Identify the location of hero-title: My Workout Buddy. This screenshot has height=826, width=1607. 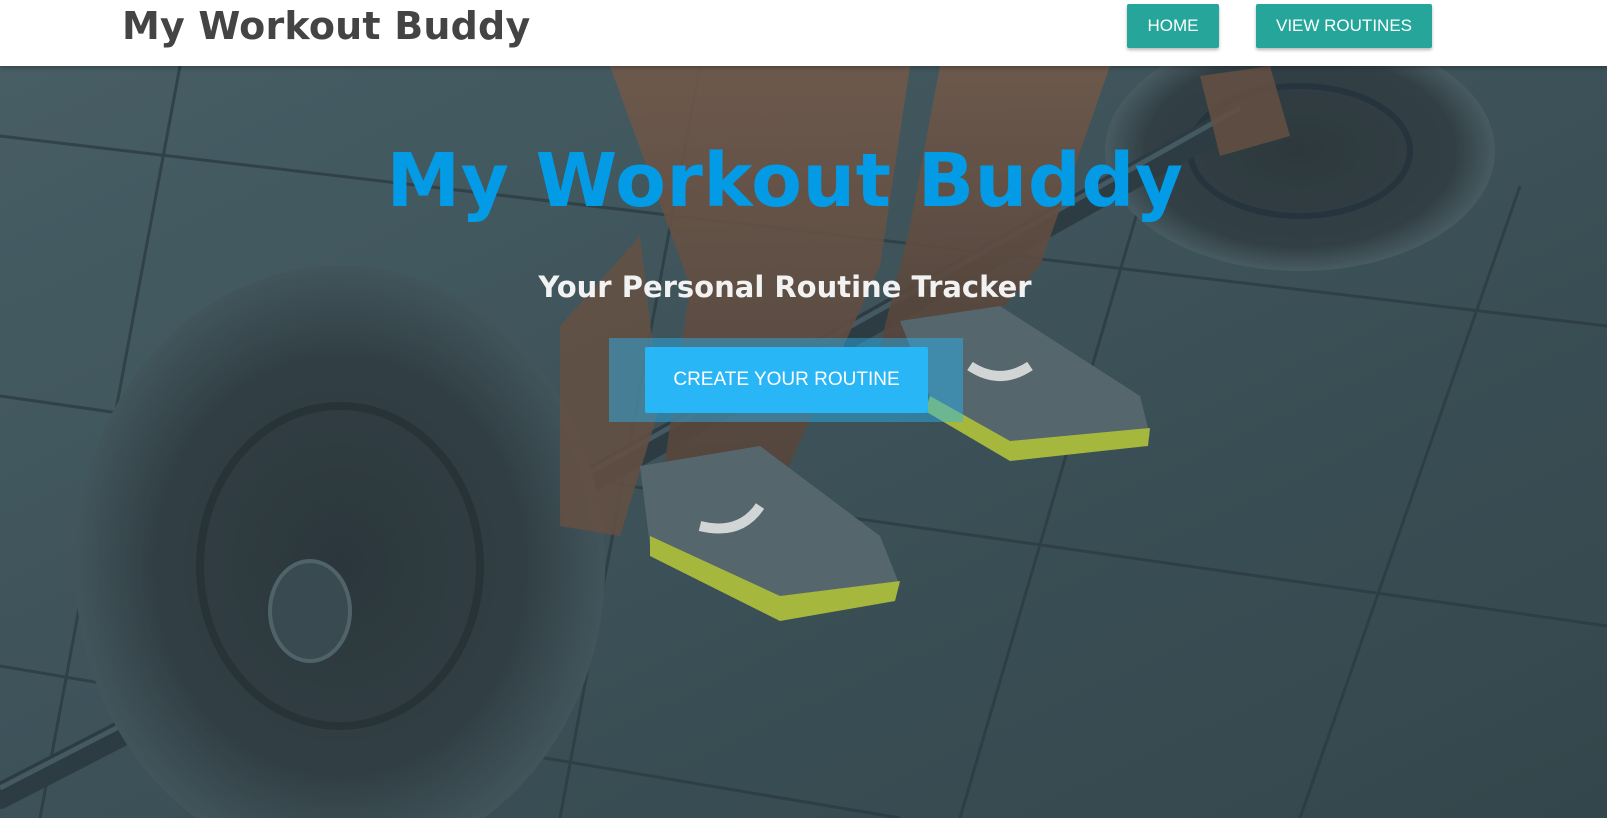
(785, 181).